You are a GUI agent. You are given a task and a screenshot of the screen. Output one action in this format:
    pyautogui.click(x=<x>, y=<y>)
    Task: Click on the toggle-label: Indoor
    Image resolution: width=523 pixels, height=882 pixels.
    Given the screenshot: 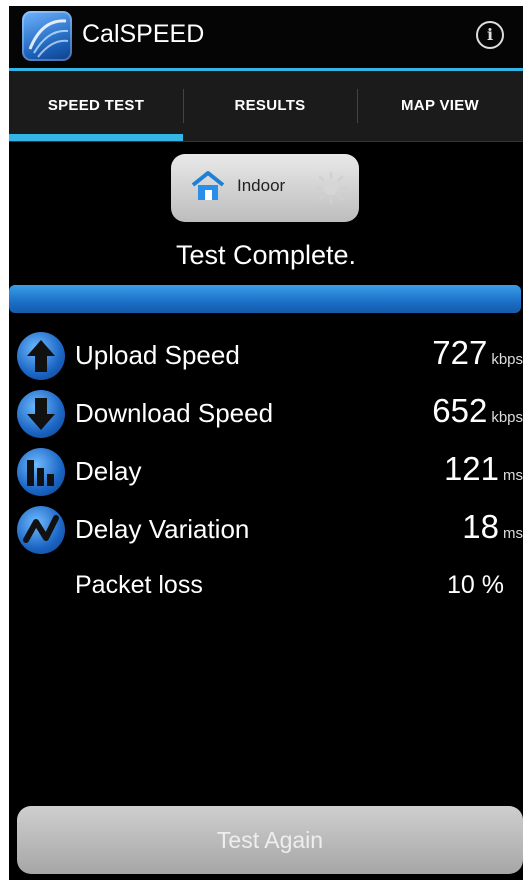 What is the action you would take?
    pyautogui.click(x=261, y=185)
    